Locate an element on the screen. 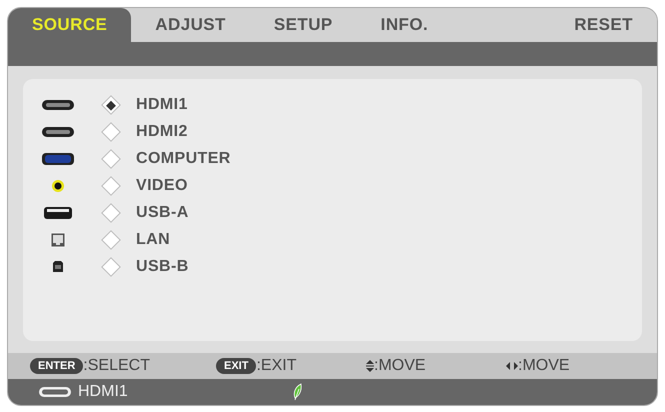  menu-tab: SOURCE is located at coordinates (70, 25).